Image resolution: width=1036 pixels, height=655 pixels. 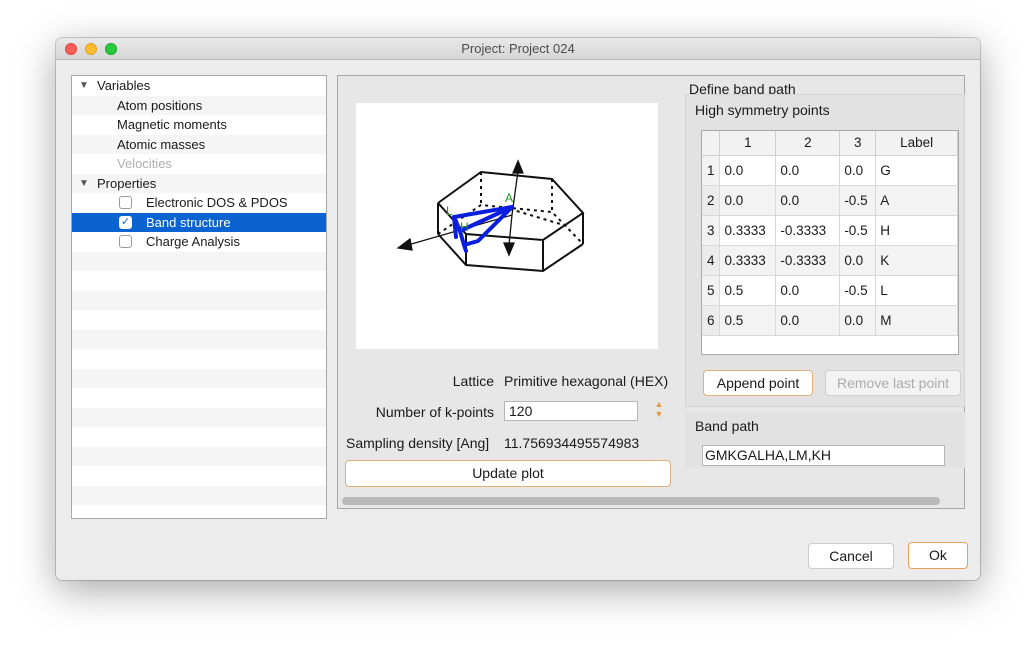 I want to click on table-cell: M, so click(x=916, y=320).